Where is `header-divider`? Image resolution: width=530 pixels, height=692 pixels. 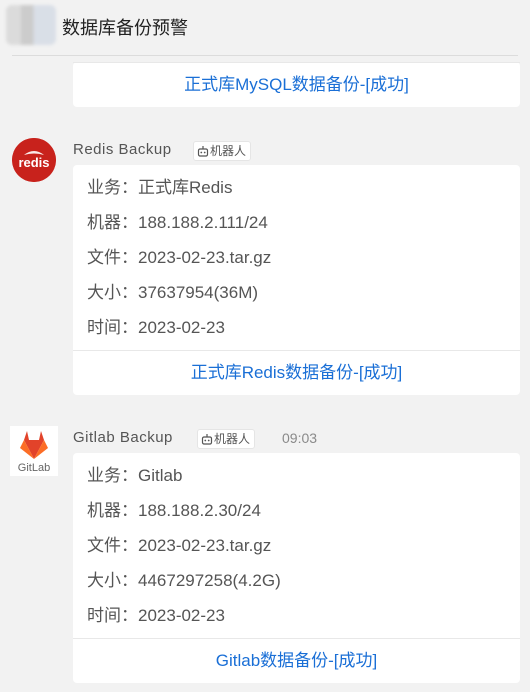
header-divider is located at coordinates (265, 55).